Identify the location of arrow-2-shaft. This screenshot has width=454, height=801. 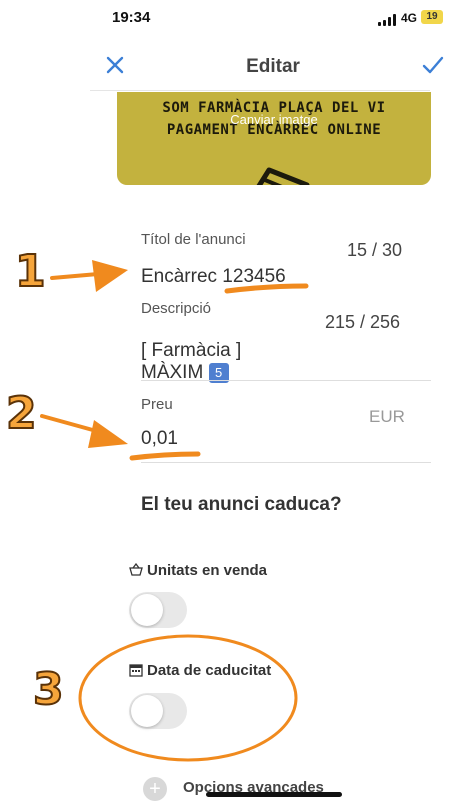
(71, 424).